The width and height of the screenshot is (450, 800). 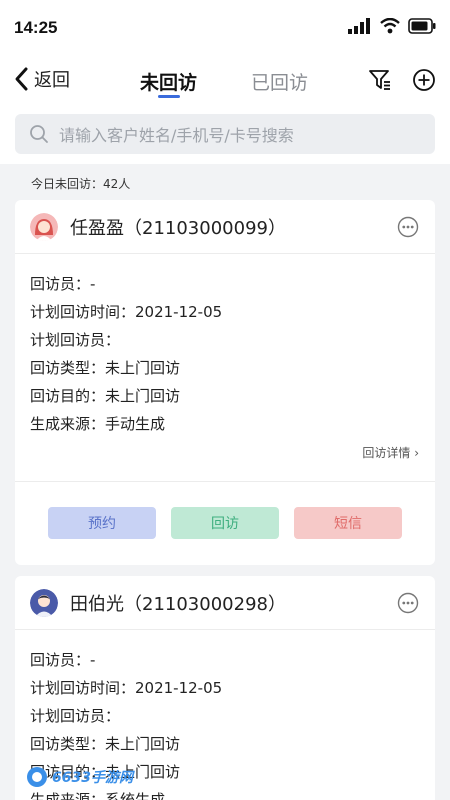 What do you see at coordinates (105, 396) in the screenshot?
I see `visit-purpose-row: 回访目的：未上门回访` at bounding box center [105, 396].